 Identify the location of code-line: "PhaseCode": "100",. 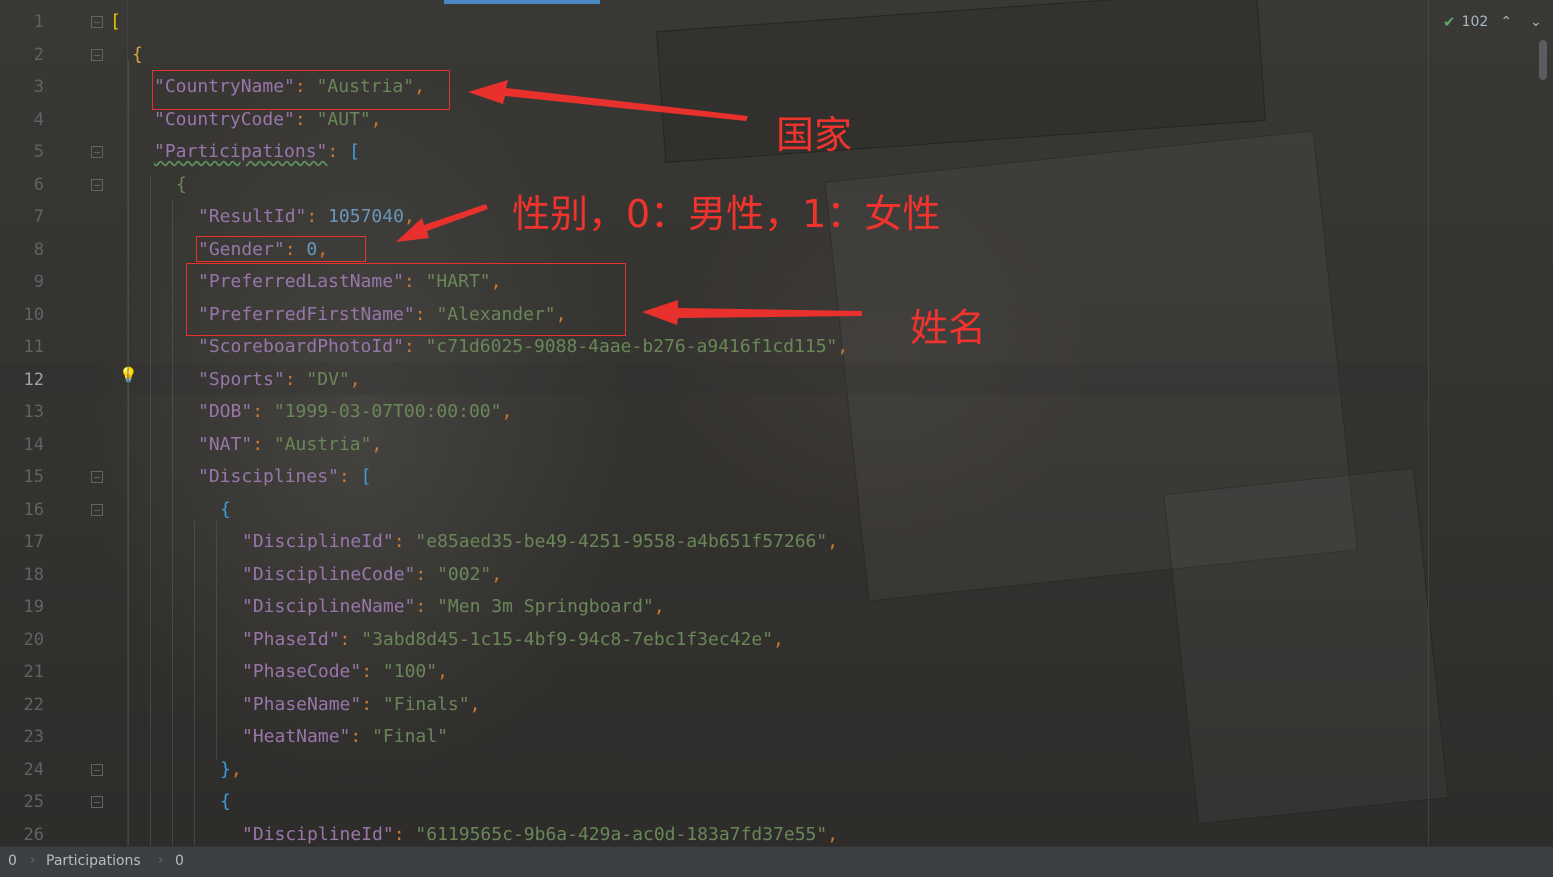
(345, 672).